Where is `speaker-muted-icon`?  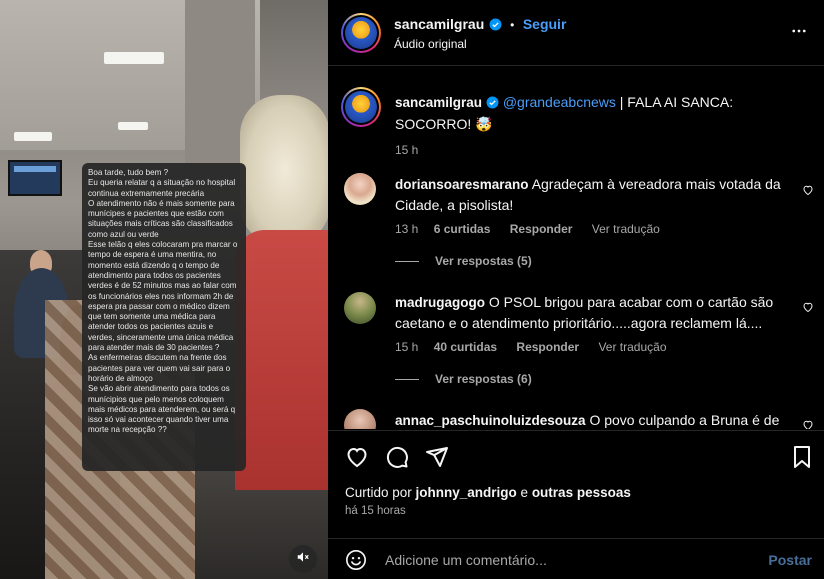 speaker-muted-icon is located at coordinates (303, 559).